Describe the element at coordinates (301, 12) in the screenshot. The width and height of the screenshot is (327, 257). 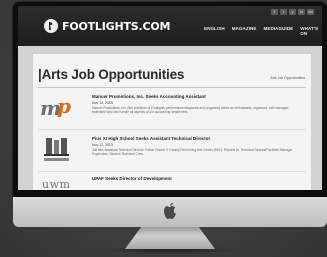
I see `linkedin-icon: in` at that location.